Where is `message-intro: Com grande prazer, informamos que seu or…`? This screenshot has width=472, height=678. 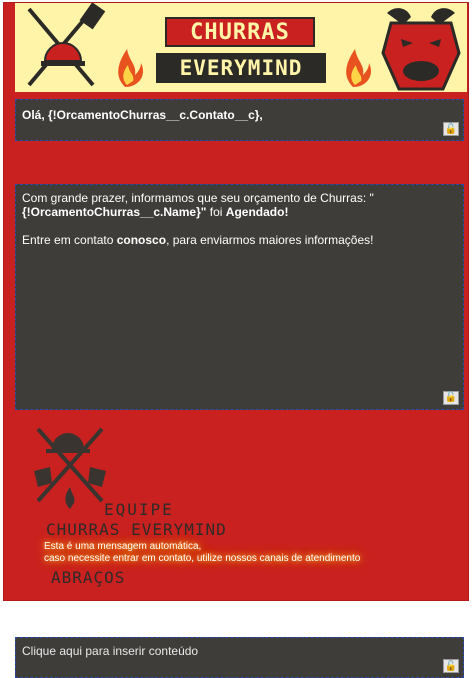 message-intro: Com grande prazer, informamos que seu or… is located at coordinates (198, 198).